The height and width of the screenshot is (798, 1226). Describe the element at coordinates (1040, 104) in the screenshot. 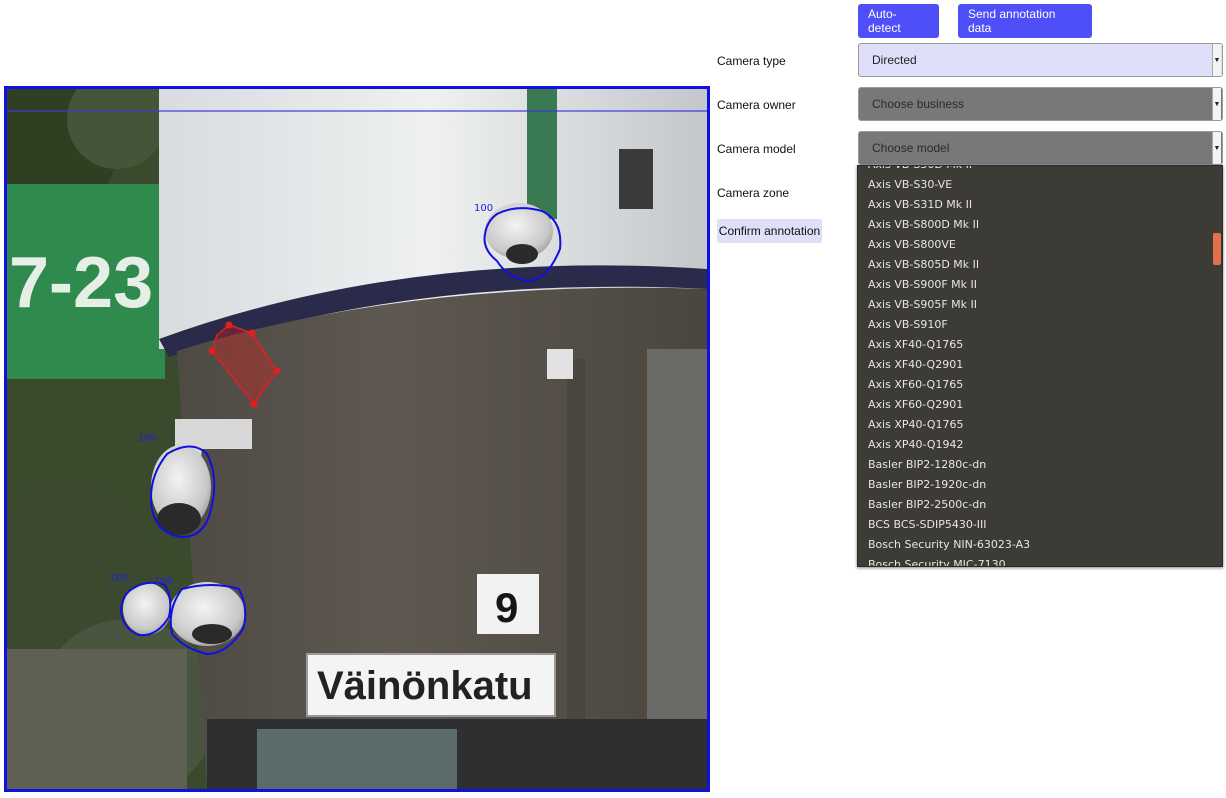

I see `camera-owner-select: Choose business ▼` at that location.